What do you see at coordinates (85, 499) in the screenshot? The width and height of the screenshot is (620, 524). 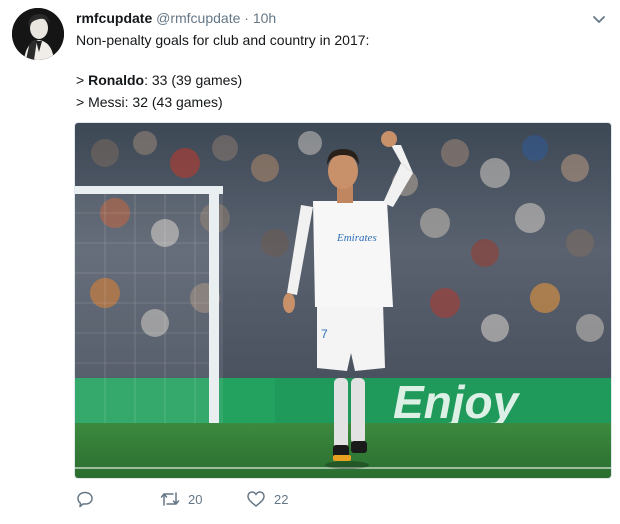 I see `reply-icon` at bounding box center [85, 499].